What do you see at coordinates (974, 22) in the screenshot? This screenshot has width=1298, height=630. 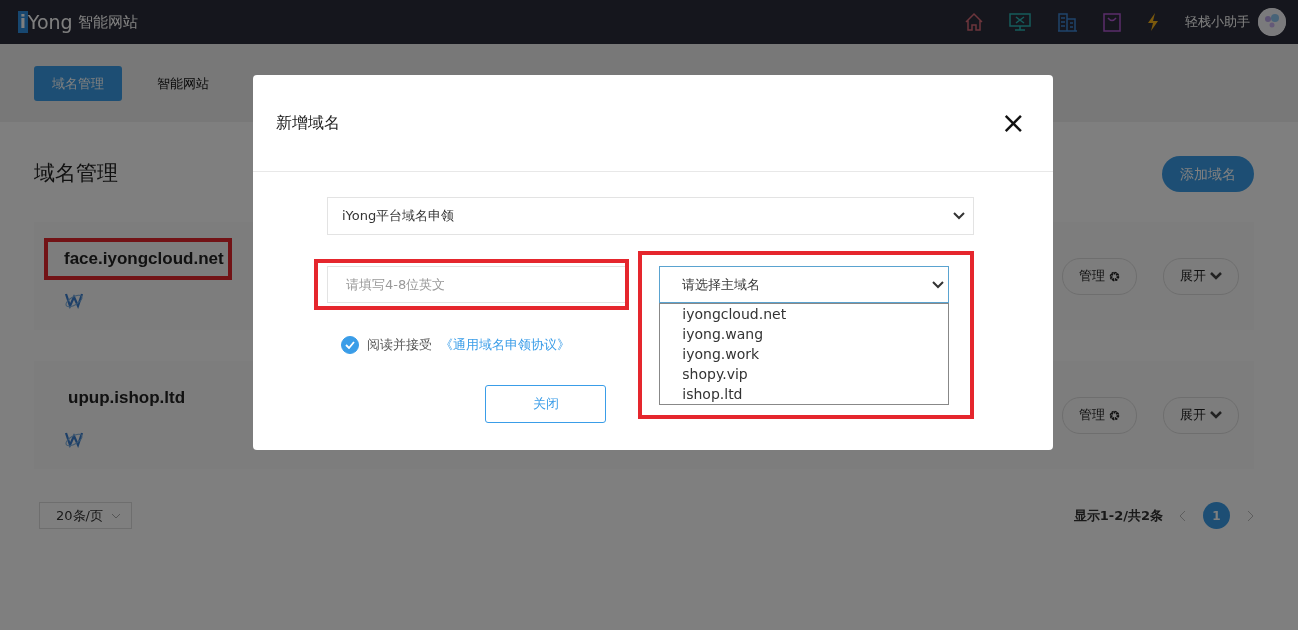 I see `home-icon` at bounding box center [974, 22].